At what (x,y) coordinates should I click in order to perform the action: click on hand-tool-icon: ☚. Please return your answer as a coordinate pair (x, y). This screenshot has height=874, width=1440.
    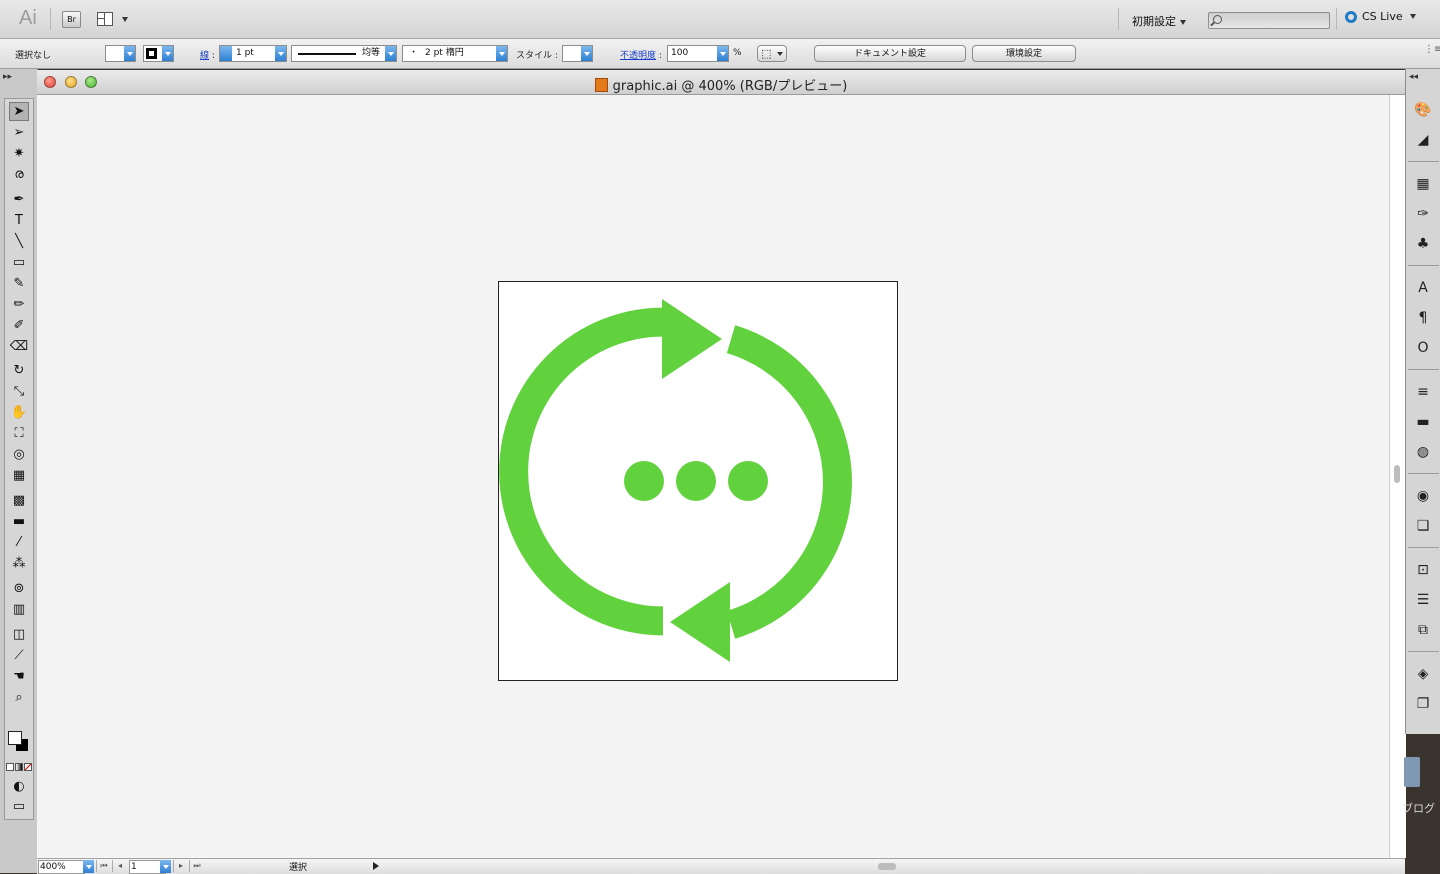
    Looking at the image, I should click on (19, 676).